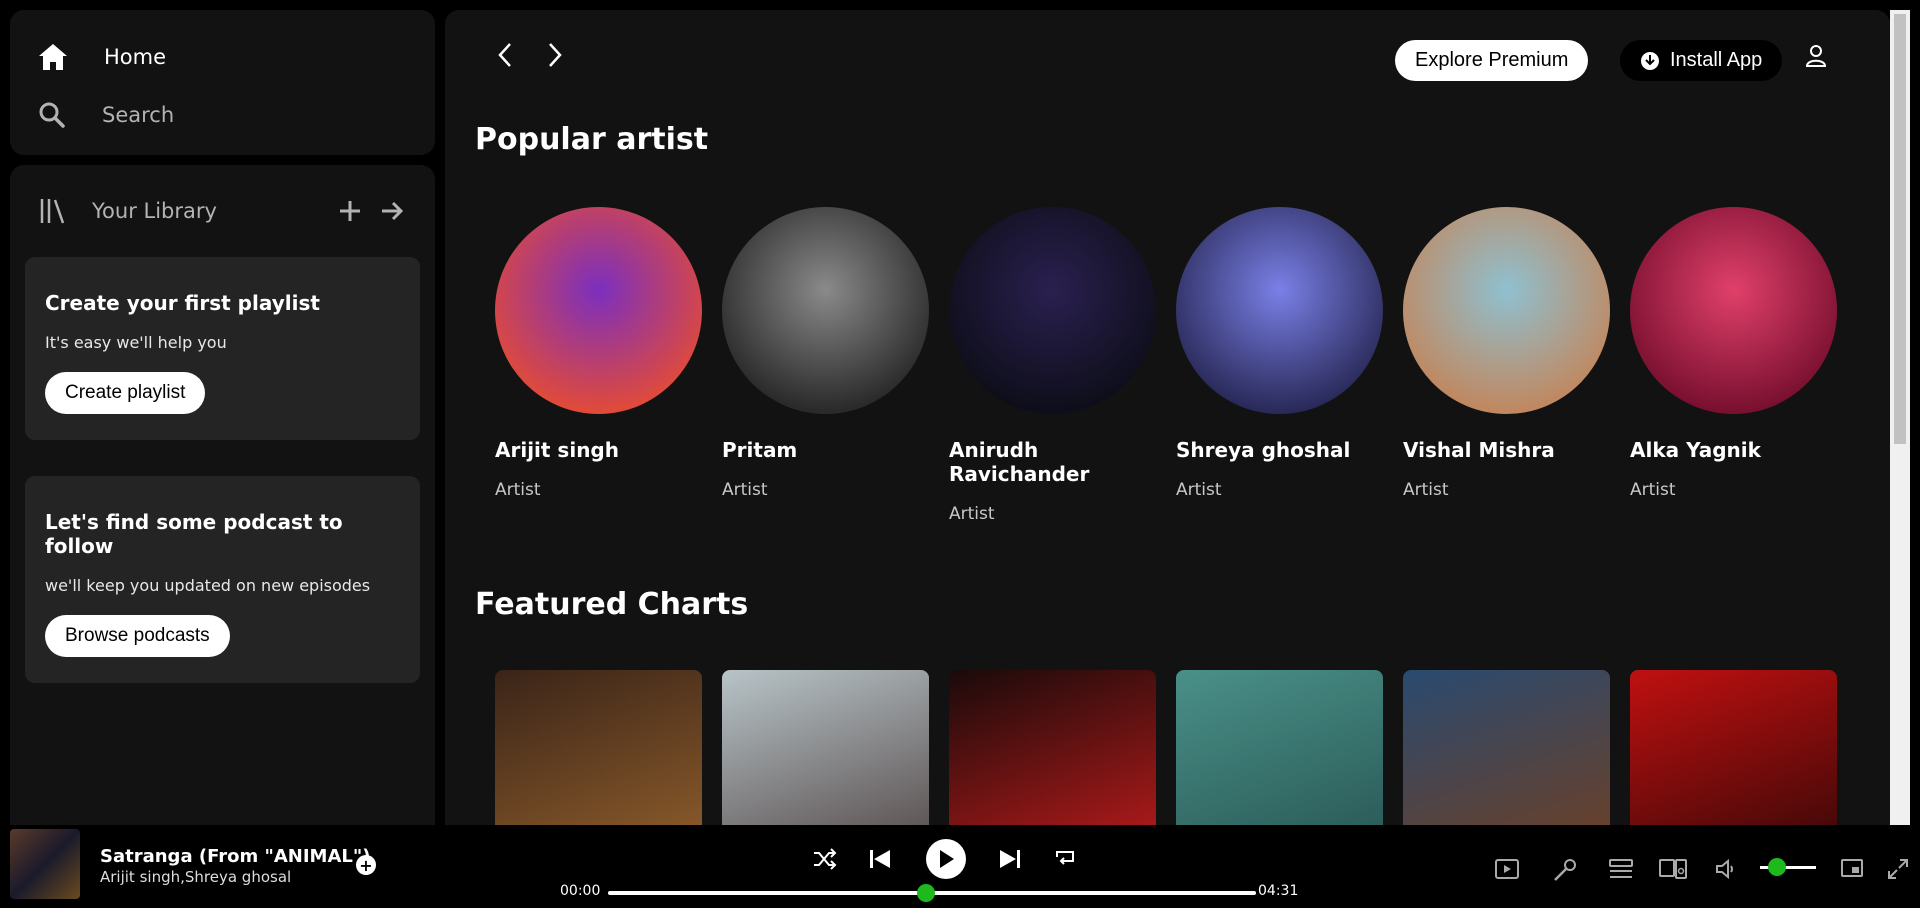 The width and height of the screenshot is (1920, 908). What do you see at coordinates (1673, 869) in the screenshot?
I see `connect-device-icon` at bounding box center [1673, 869].